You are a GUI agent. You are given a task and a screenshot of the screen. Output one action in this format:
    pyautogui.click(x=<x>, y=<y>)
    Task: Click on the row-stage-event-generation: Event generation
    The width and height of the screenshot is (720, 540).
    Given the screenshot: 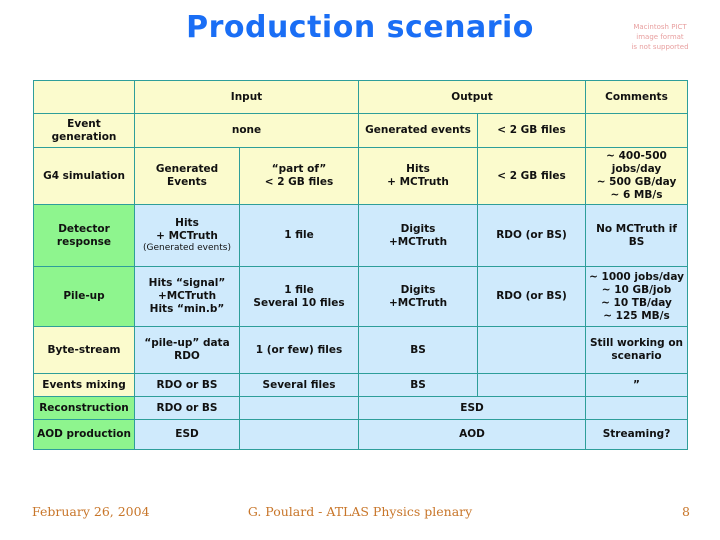 What is the action you would take?
    pyautogui.click(x=84, y=130)
    